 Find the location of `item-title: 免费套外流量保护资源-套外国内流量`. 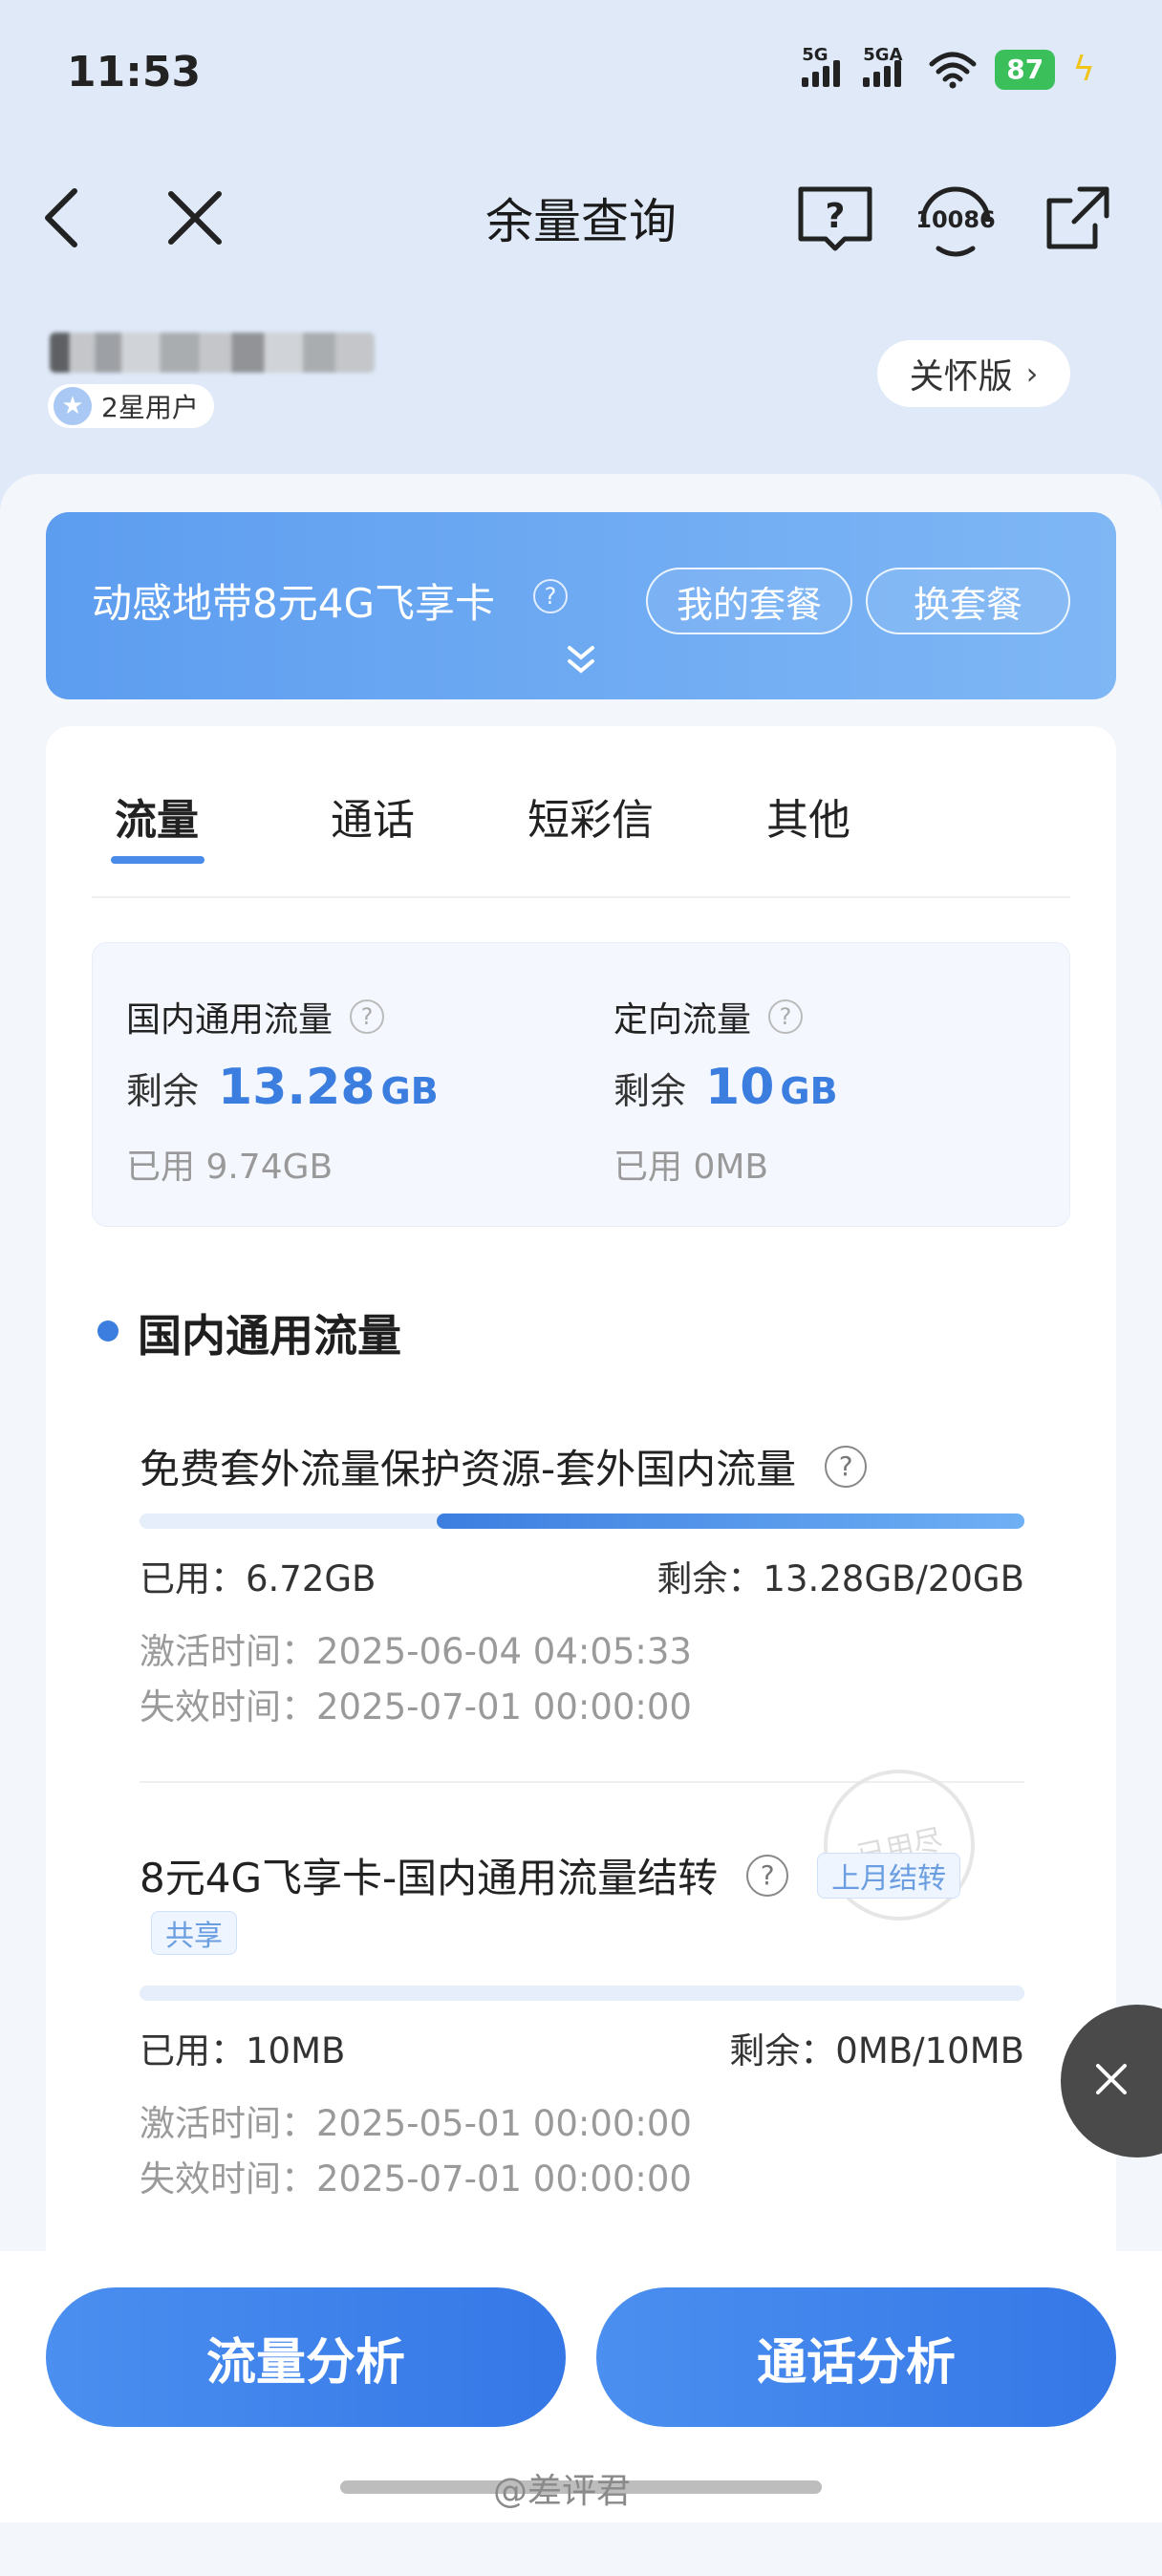

item-title: 免费套外流量保护资源-套外国内流量 is located at coordinates (469, 1469).